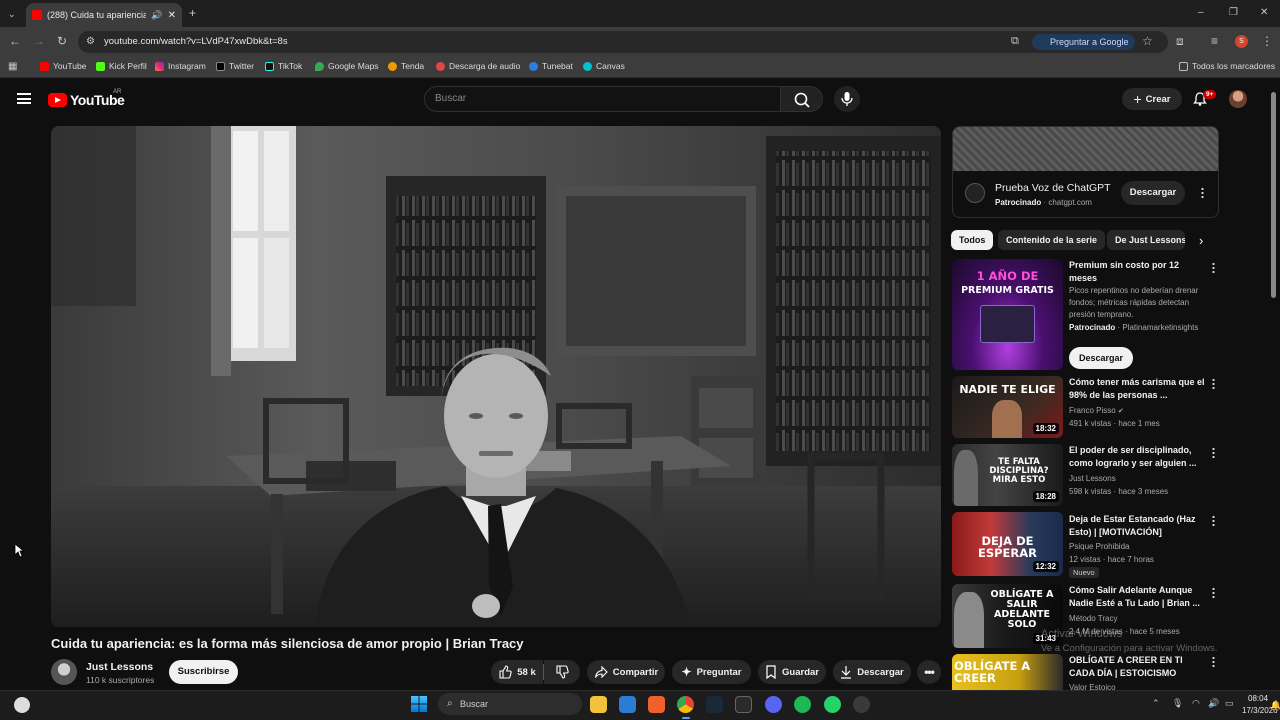 The width and height of the screenshot is (1280, 720). Describe the element at coordinates (62, 41) in the screenshot. I see `reload-icon: ↻` at that location.